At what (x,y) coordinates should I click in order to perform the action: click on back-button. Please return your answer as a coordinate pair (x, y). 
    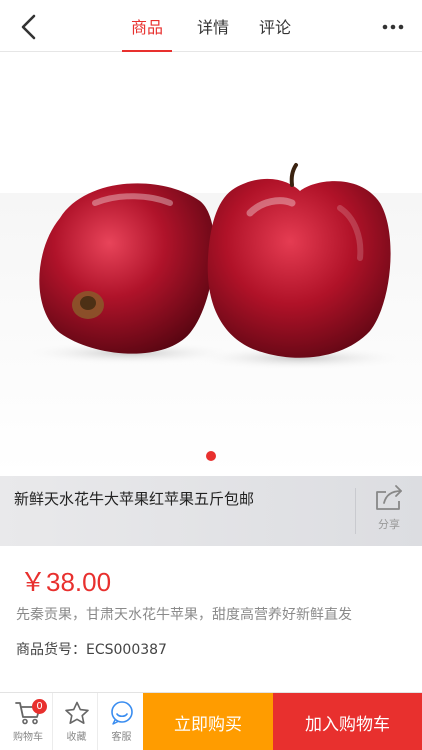
    Looking at the image, I should click on (29, 27).